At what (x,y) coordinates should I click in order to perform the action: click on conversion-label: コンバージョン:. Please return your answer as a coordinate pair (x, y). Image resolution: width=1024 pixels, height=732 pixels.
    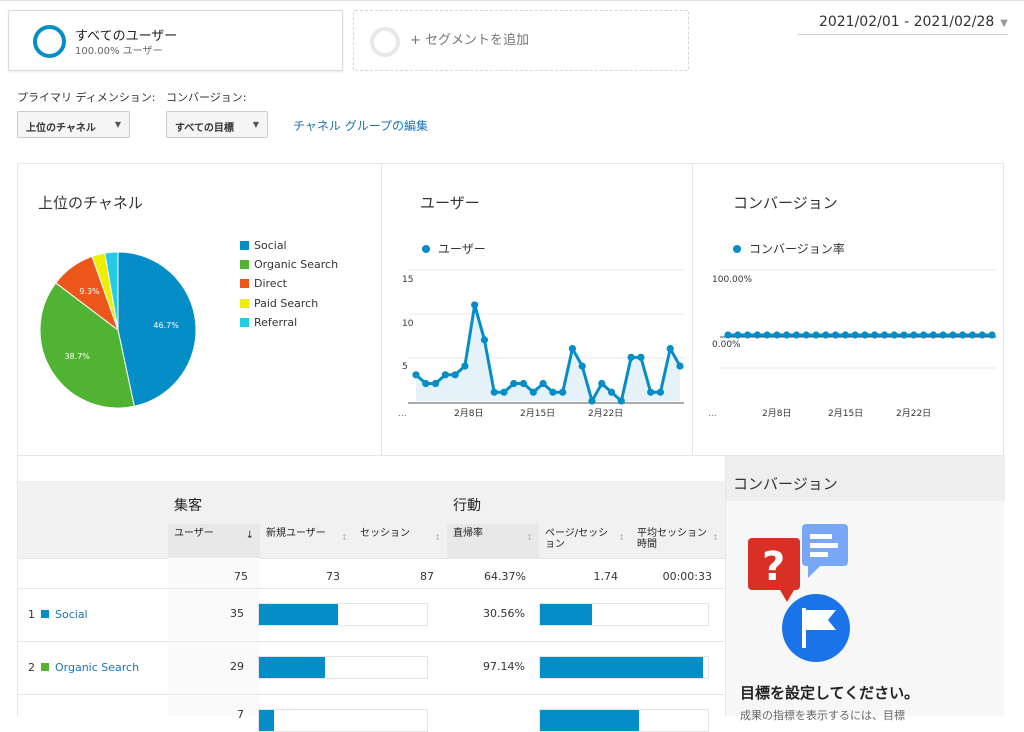
    Looking at the image, I should click on (206, 97).